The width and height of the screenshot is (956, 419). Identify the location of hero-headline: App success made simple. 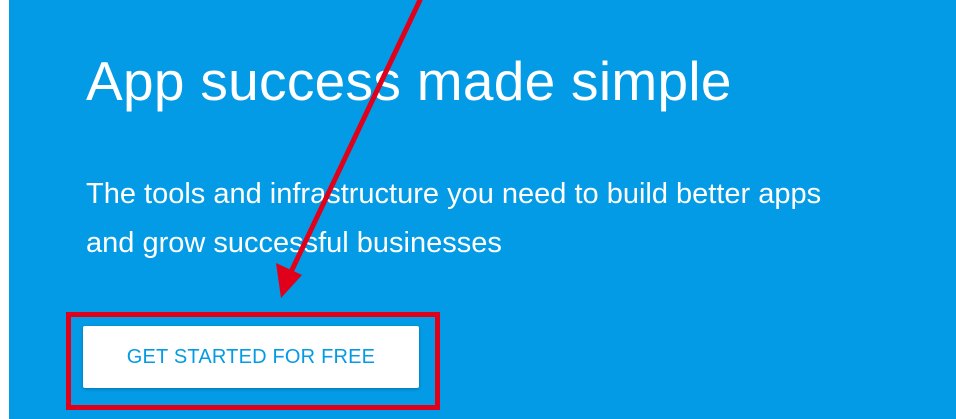
(409, 81).